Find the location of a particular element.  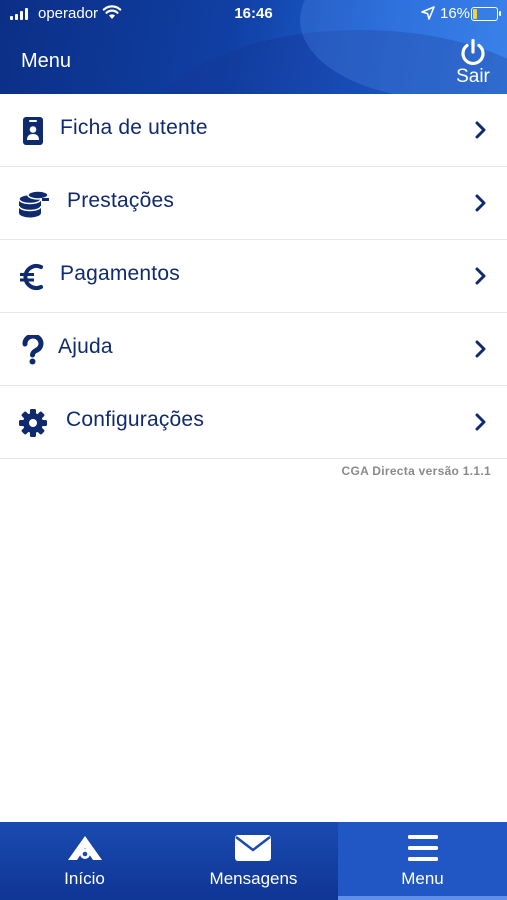

logout-button: Sair is located at coordinates (473, 63).